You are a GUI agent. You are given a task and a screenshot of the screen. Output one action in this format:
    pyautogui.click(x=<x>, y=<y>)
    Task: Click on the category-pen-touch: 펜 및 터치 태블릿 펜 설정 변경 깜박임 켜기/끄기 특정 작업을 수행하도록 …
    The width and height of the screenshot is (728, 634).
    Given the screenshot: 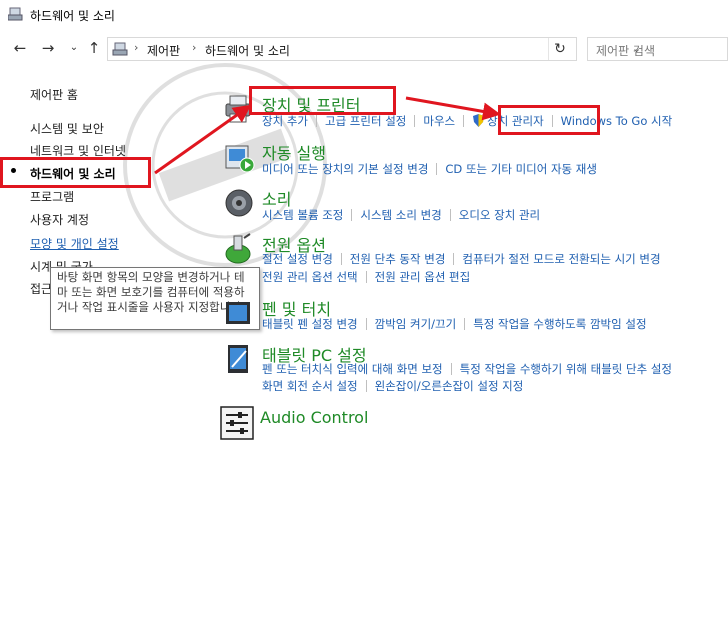 What is the action you would take?
    pyautogui.click(x=475, y=316)
    